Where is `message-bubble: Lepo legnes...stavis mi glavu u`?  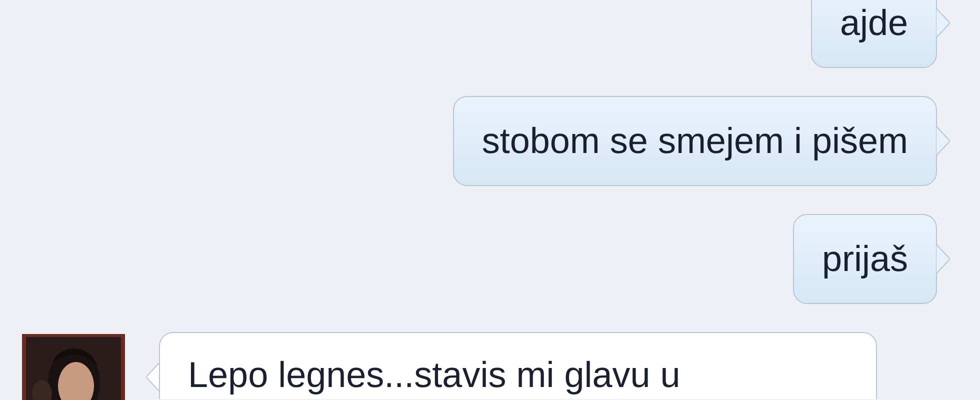 message-bubble: Lepo legnes...stavis mi glavu u is located at coordinates (518, 365).